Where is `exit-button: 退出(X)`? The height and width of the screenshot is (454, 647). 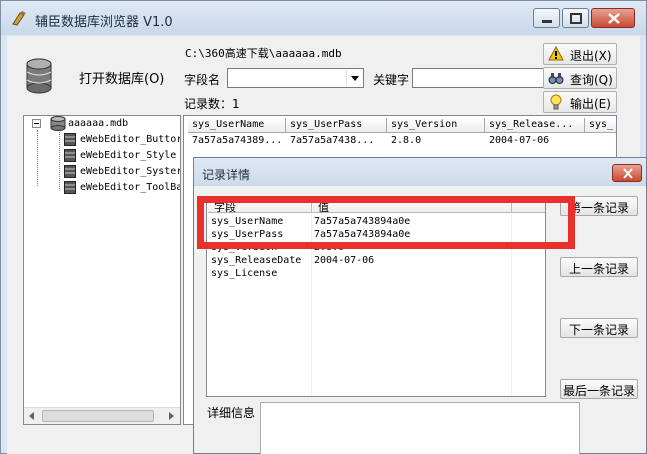
exit-button: 退出(X) is located at coordinates (580, 54).